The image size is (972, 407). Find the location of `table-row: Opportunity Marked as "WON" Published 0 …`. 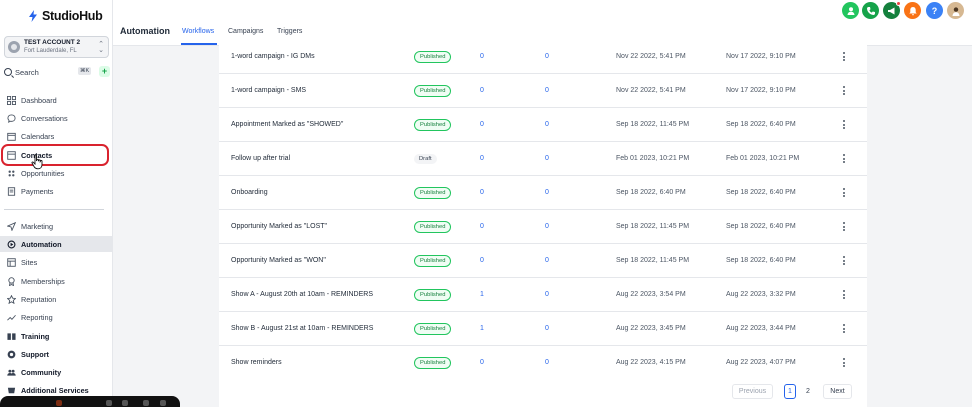

table-row: Opportunity Marked as "WON" Published 0 … is located at coordinates (543, 261).